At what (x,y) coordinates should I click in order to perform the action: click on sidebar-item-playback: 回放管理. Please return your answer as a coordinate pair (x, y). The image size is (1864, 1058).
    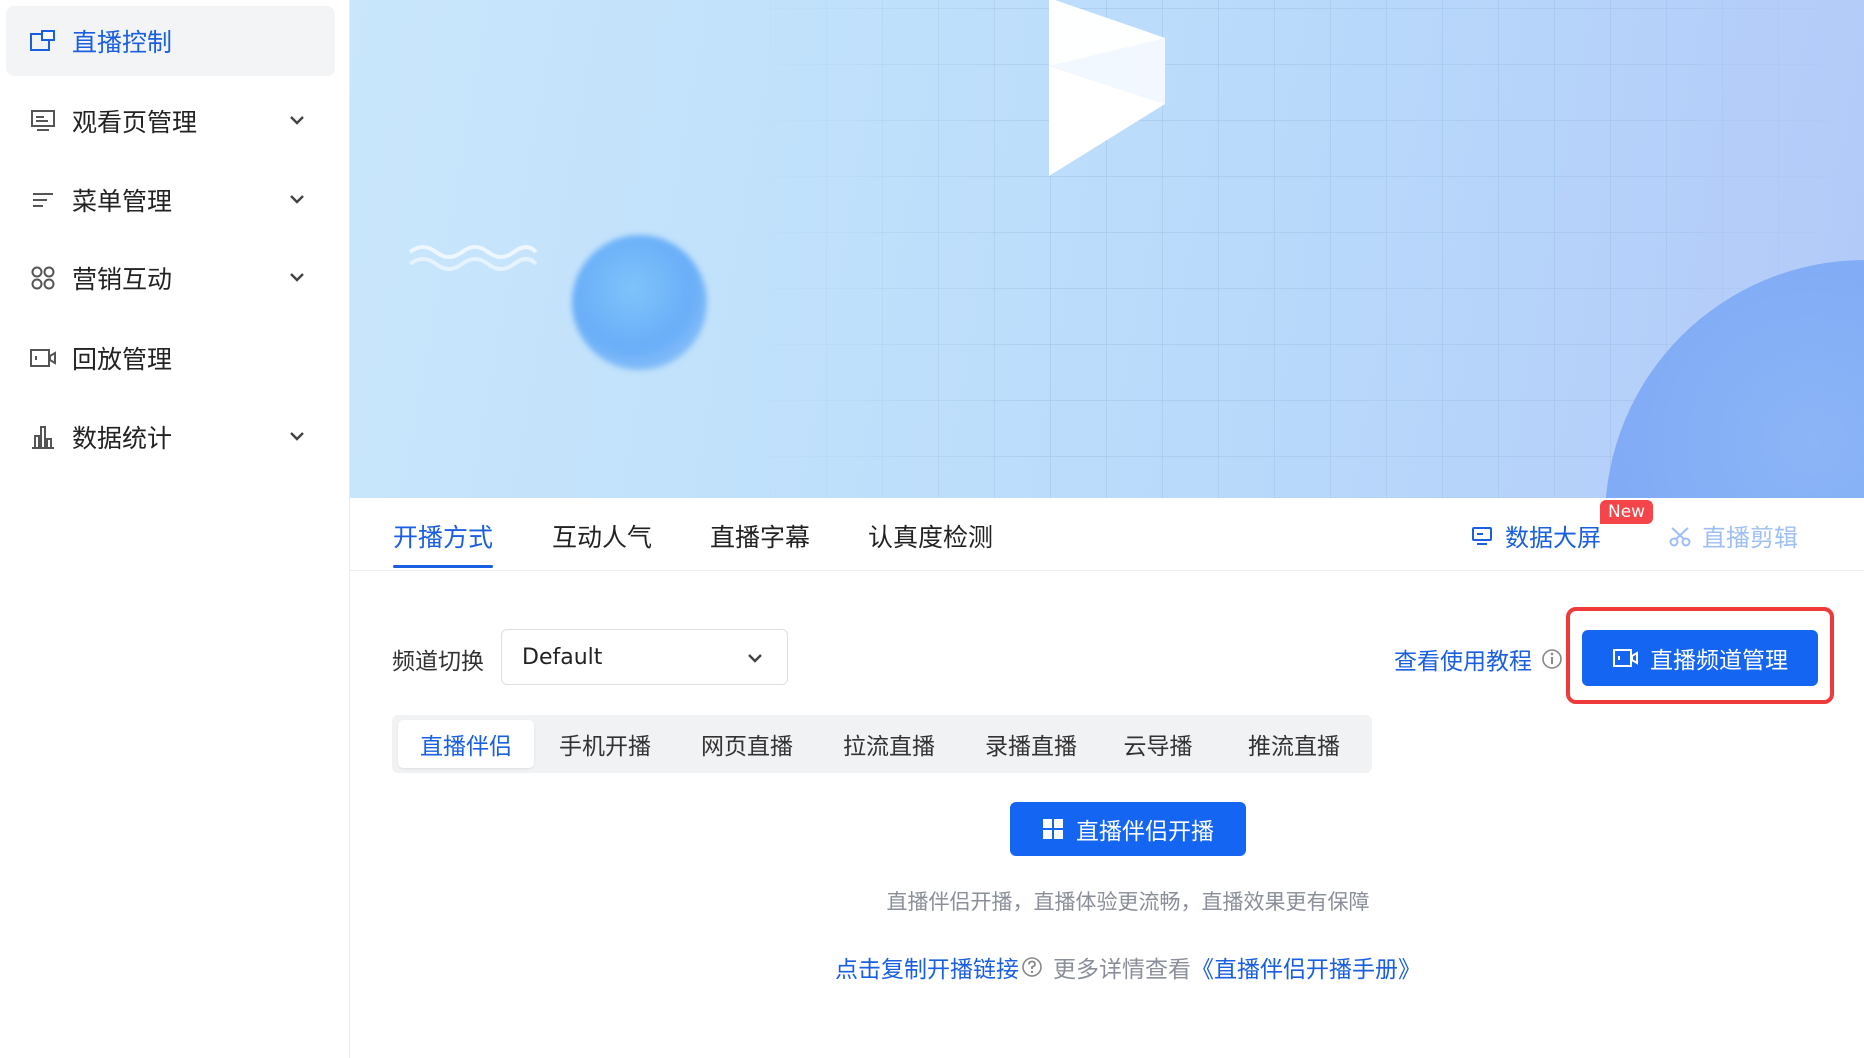
    Looking at the image, I should click on (170, 358).